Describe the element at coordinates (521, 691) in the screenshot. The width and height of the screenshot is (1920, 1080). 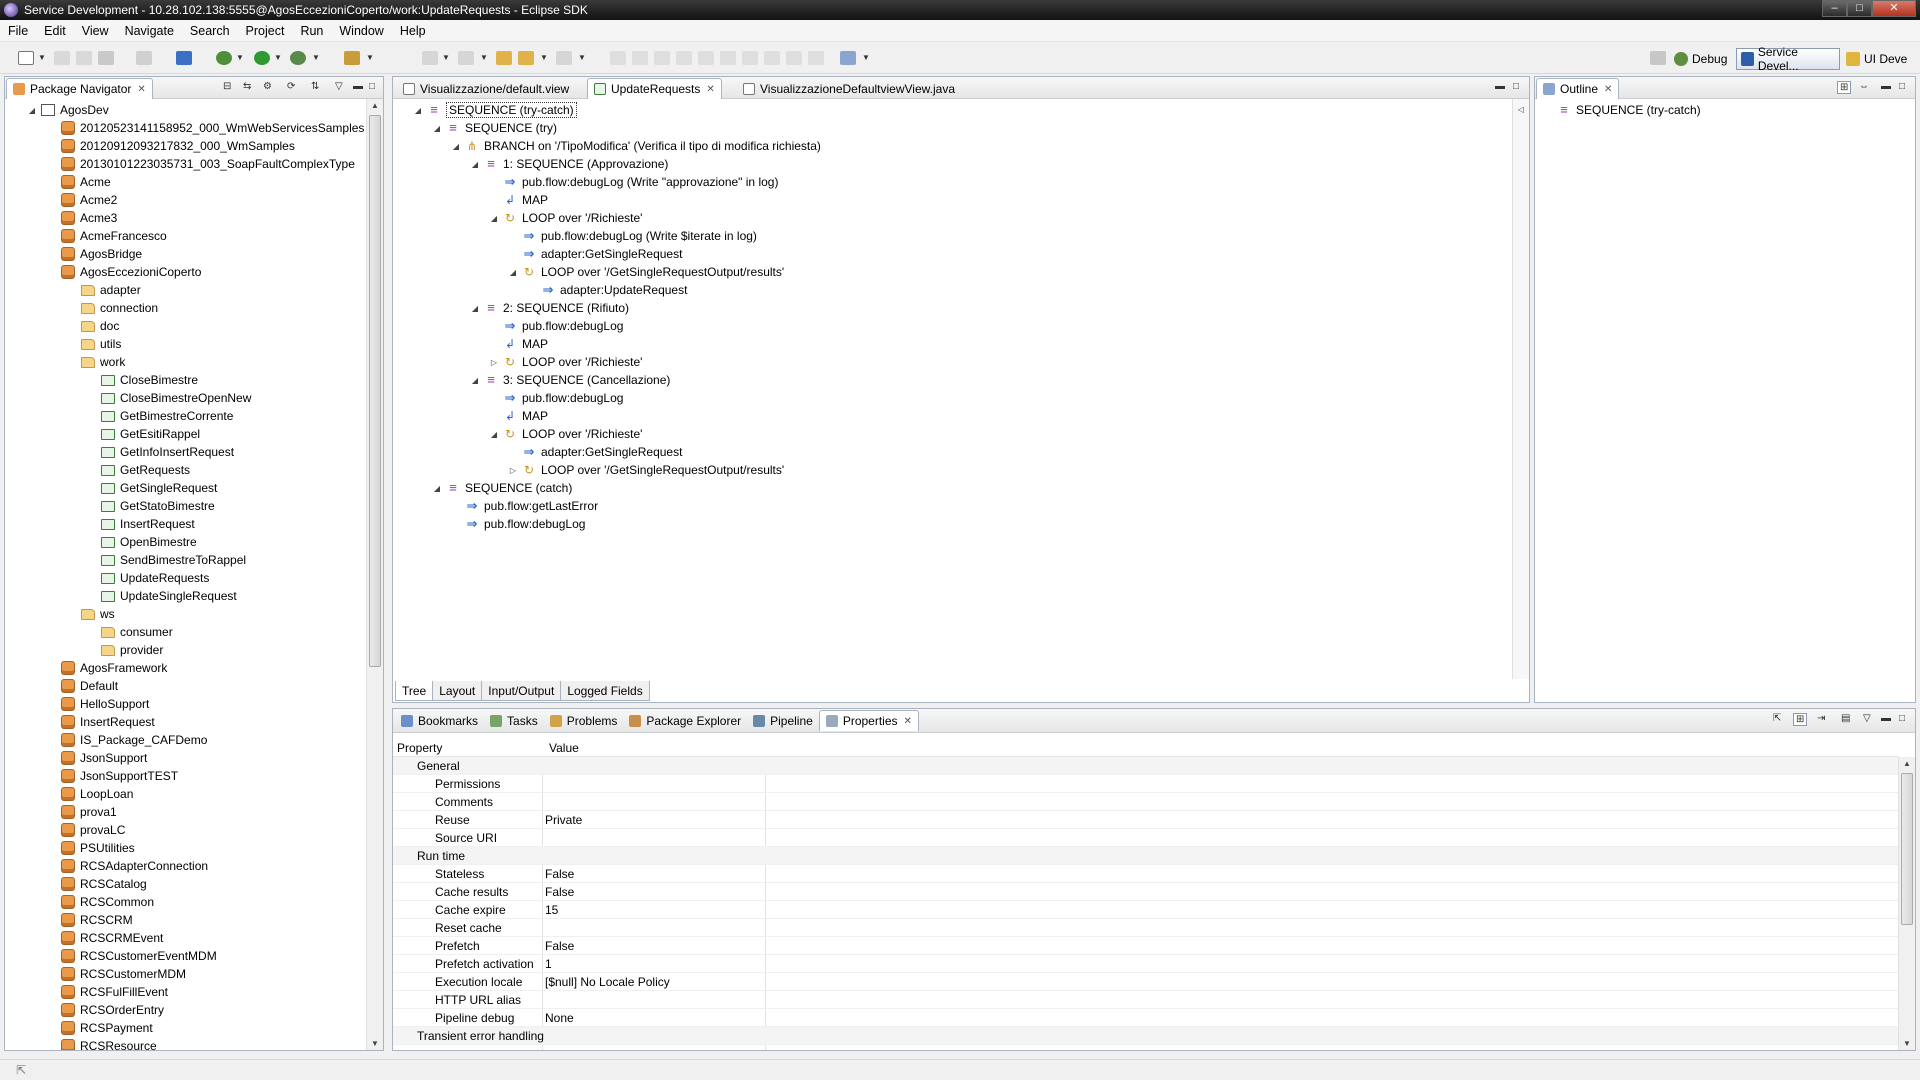
I see `tab-input-output: Input/Output` at that location.